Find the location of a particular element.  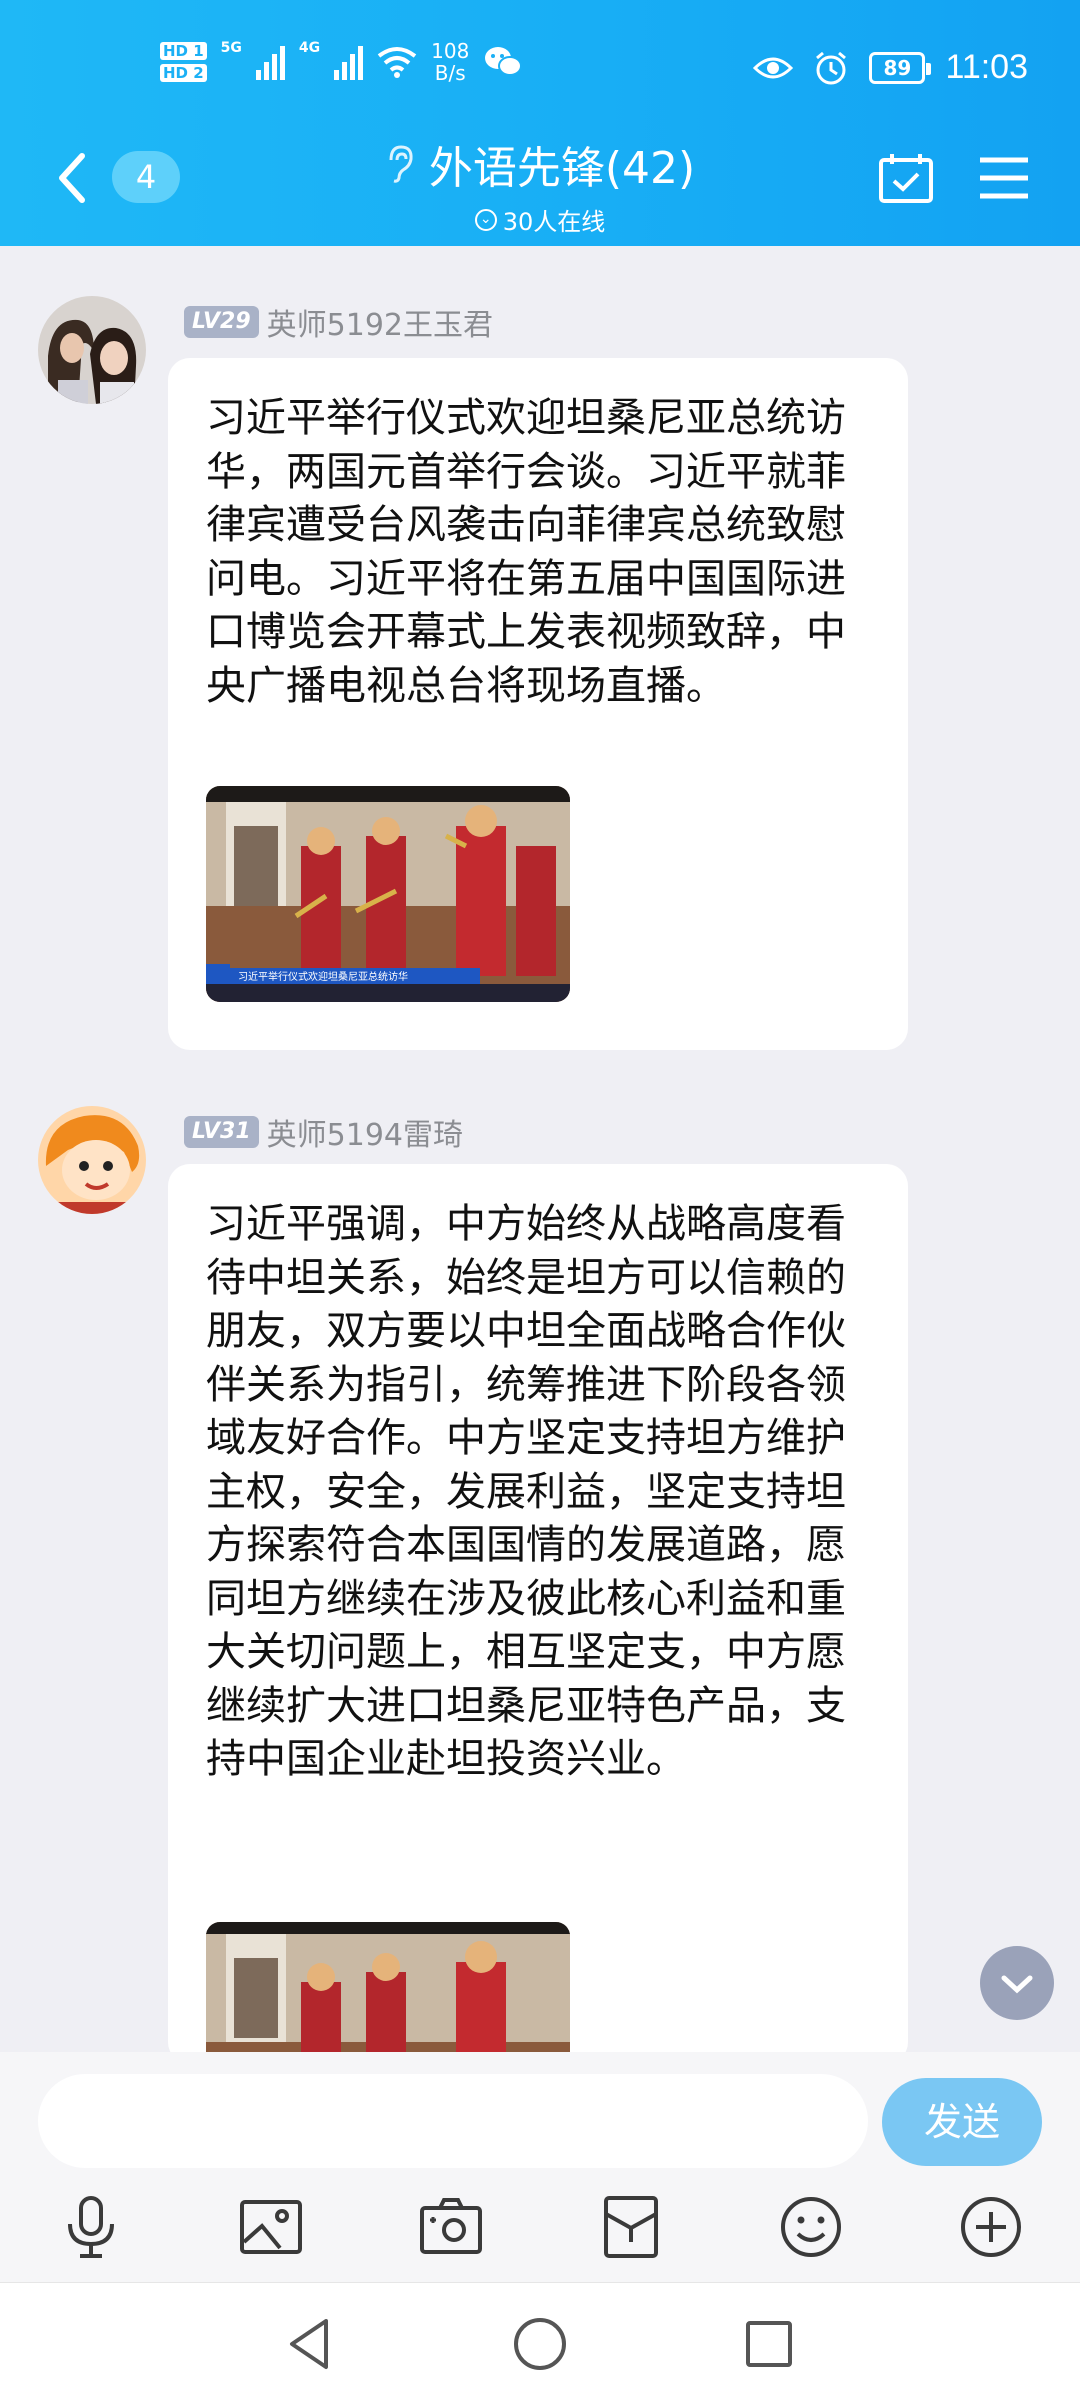

sender-meta: LV29 英师5192王玉君 is located at coordinates (338, 322).